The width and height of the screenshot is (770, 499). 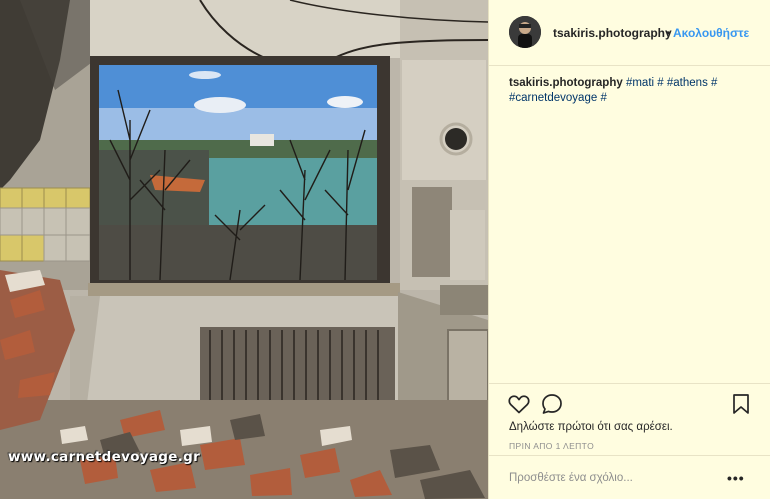 What do you see at coordinates (736, 478) in the screenshot?
I see `more-options-icon: •••` at bounding box center [736, 478].